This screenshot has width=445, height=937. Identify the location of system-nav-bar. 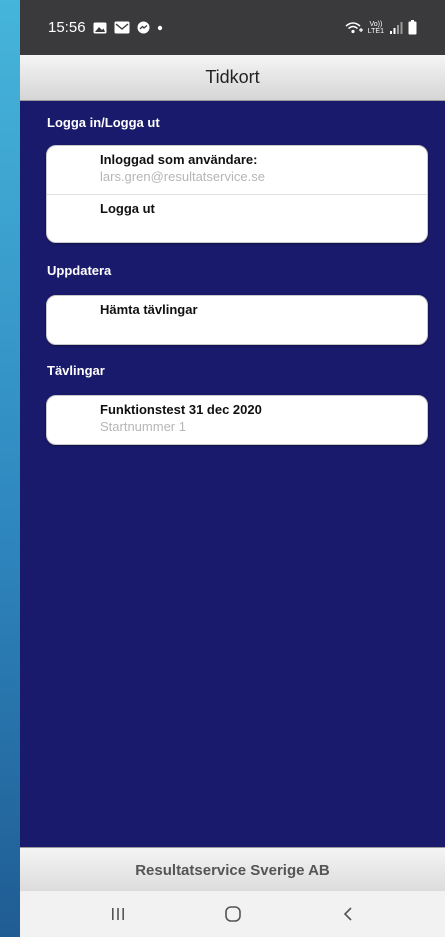
(232, 914).